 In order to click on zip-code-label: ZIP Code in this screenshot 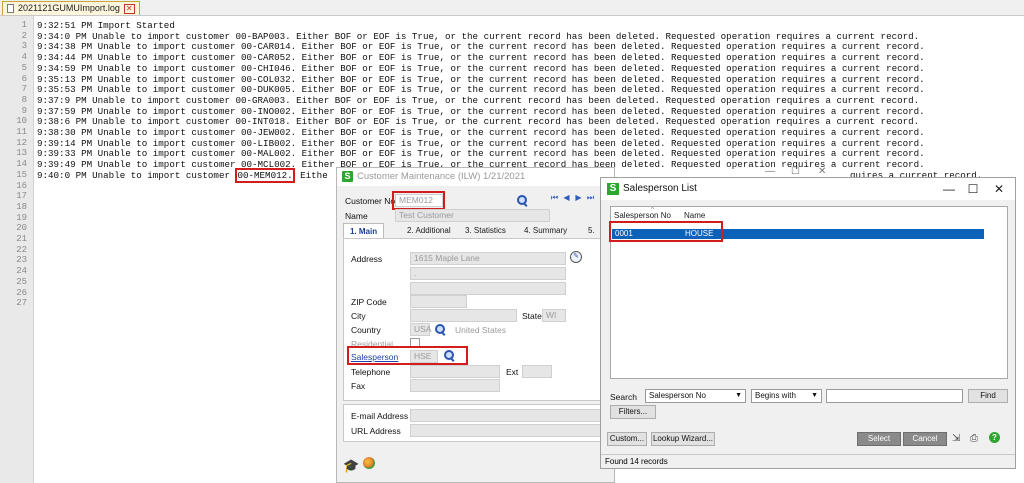, I will do `click(369, 302)`.